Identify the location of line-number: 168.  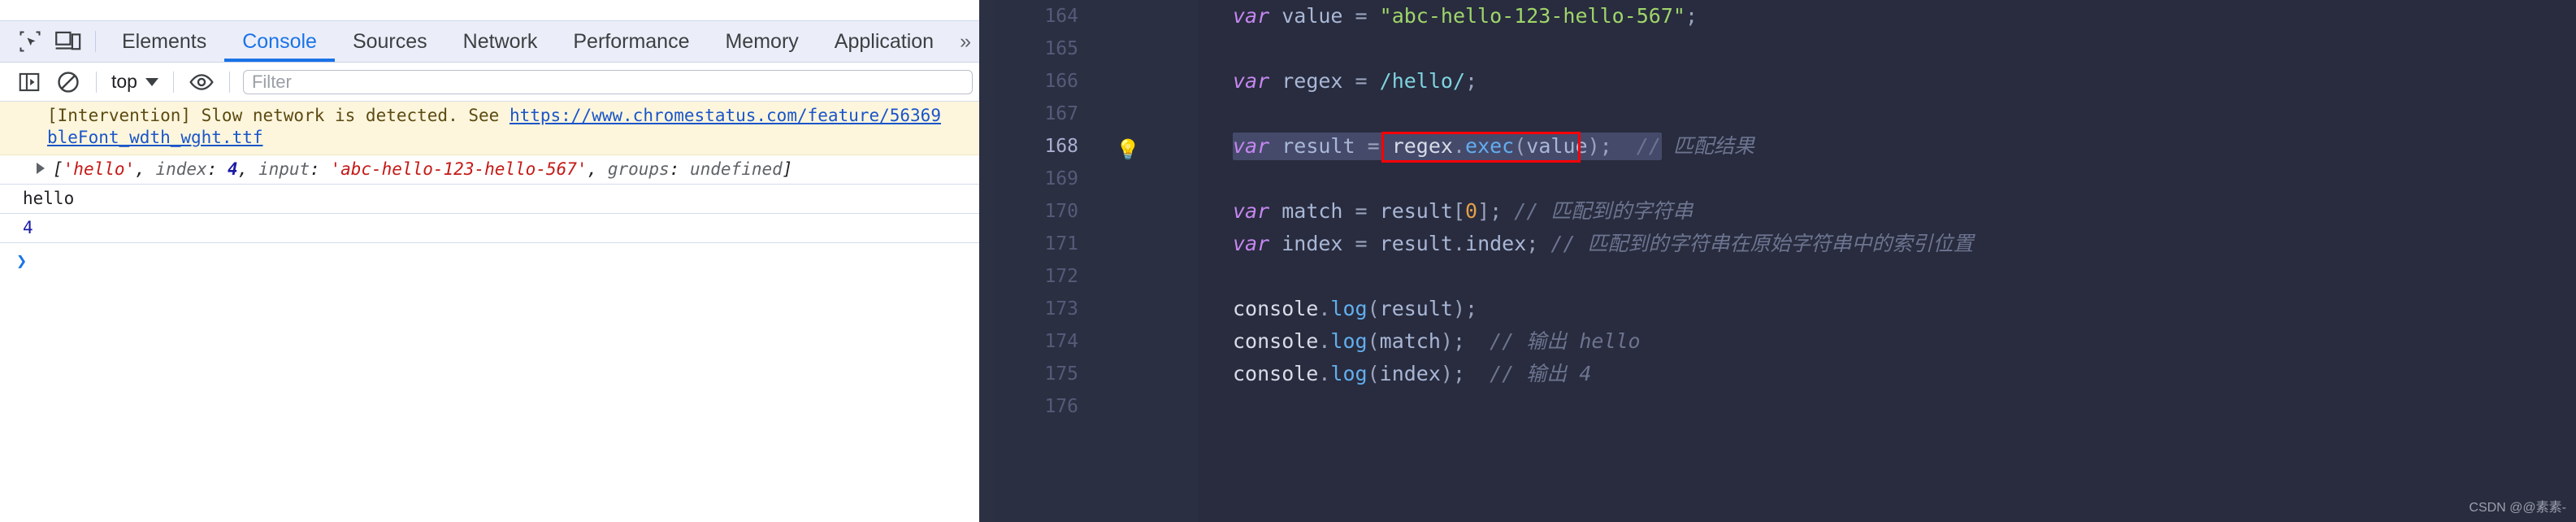
(1061, 146).